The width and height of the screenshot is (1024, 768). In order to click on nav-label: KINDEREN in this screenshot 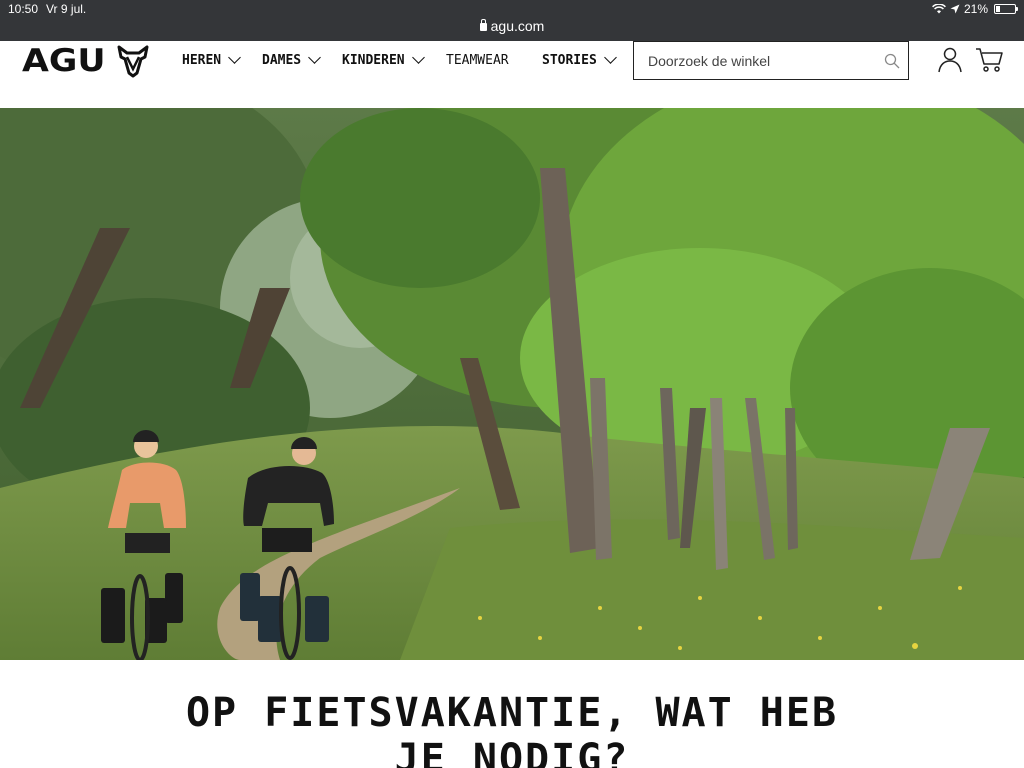, I will do `click(373, 60)`.